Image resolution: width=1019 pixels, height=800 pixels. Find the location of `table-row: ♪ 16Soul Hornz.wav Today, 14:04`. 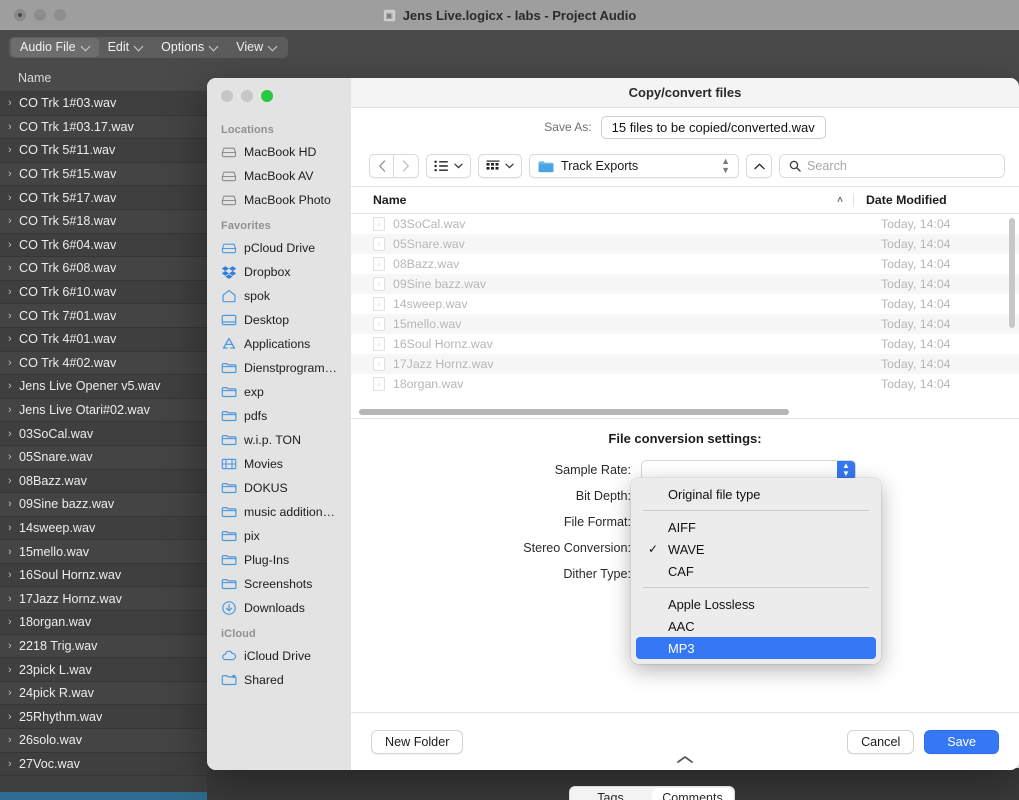

table-row: ♪ 16Soul Hornz.wav Today, 14:04 is located at coordinates (685, 344).